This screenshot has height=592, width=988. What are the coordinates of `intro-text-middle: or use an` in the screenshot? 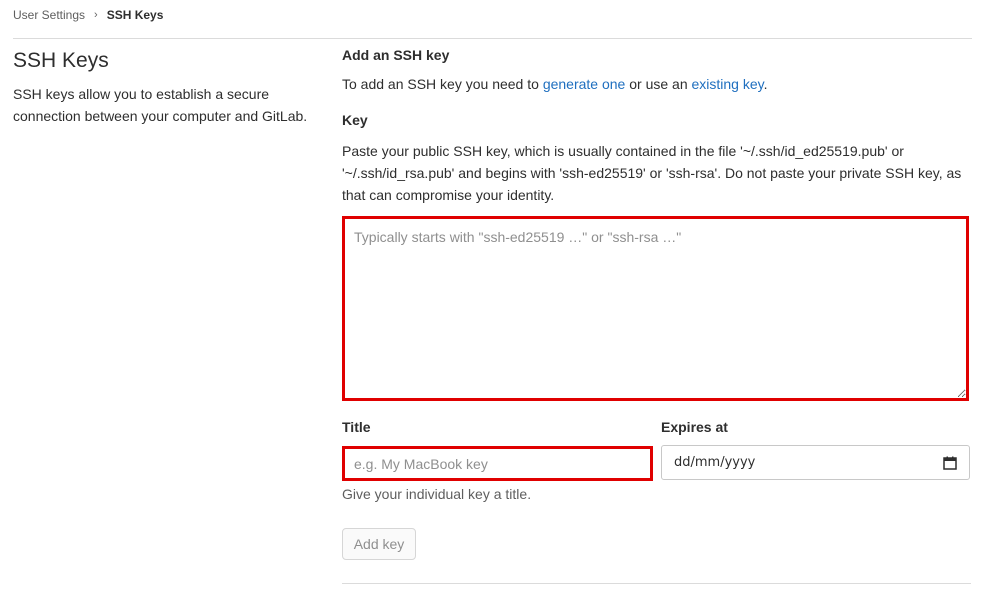 It's located at (658, 84).